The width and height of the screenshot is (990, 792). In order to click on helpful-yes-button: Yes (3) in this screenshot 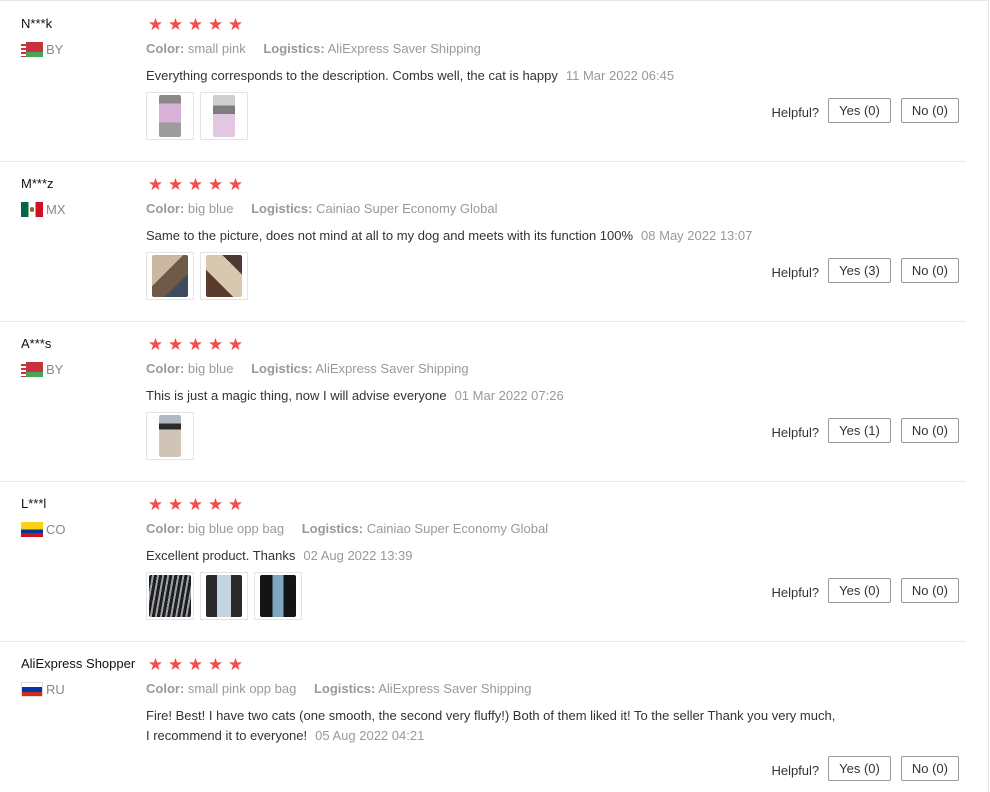, I will do `click(859, 270)`.